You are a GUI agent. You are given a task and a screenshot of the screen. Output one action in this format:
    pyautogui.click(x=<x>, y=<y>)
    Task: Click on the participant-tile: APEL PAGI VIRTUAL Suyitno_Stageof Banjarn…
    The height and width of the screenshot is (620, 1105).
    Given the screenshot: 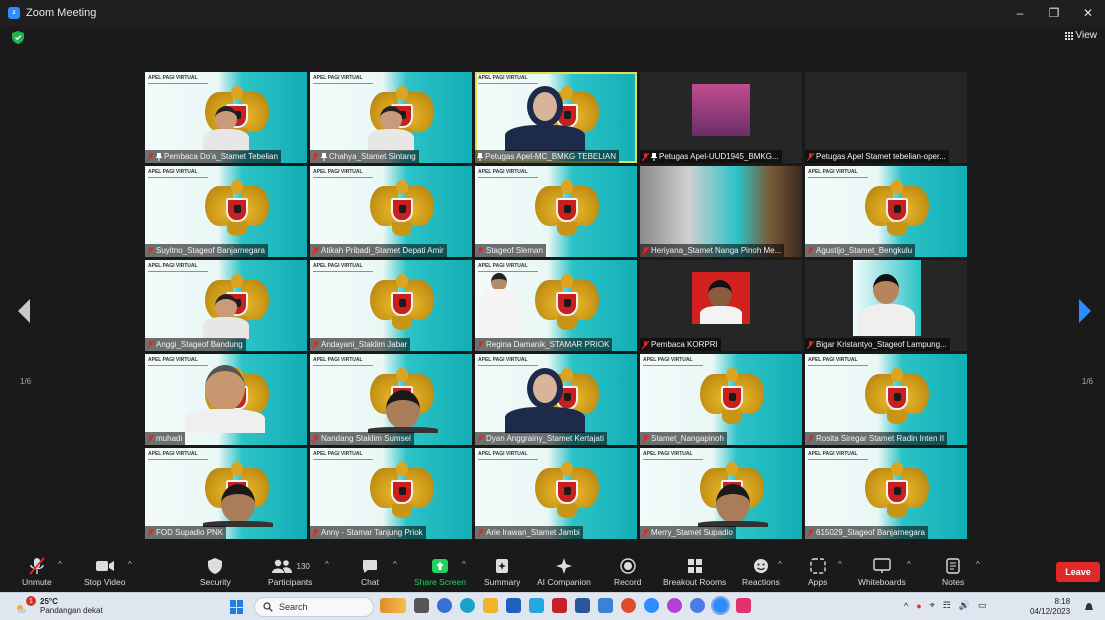 What is the action you would take?
    pyautogui.click(x=226, y=211)
    